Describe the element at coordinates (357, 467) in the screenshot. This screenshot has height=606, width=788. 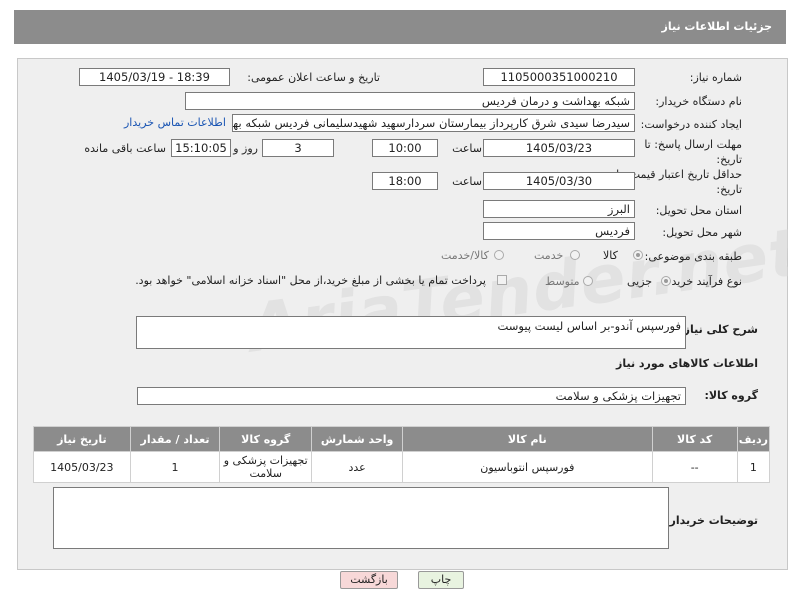
I see `cell-unit: عدد` at that location.